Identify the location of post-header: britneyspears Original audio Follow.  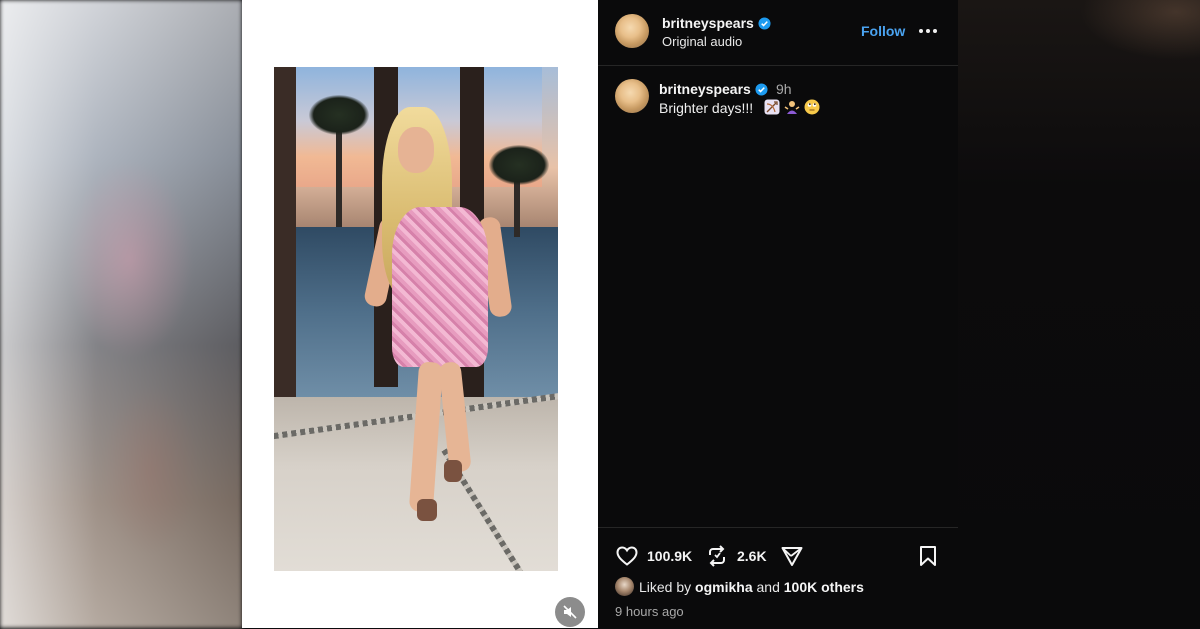
(778, 33).